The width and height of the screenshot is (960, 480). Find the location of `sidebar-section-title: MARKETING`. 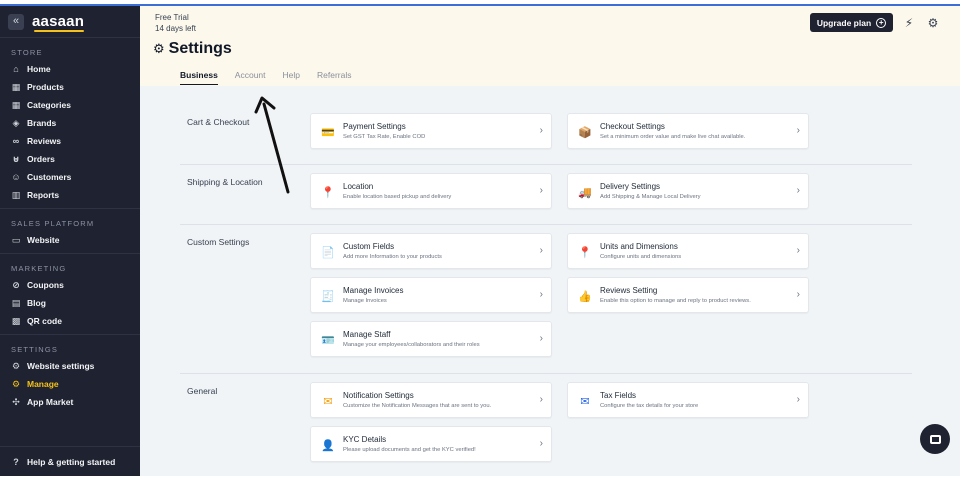

sidebar-section-title: MARKETING is located at coordinates (39, 268).